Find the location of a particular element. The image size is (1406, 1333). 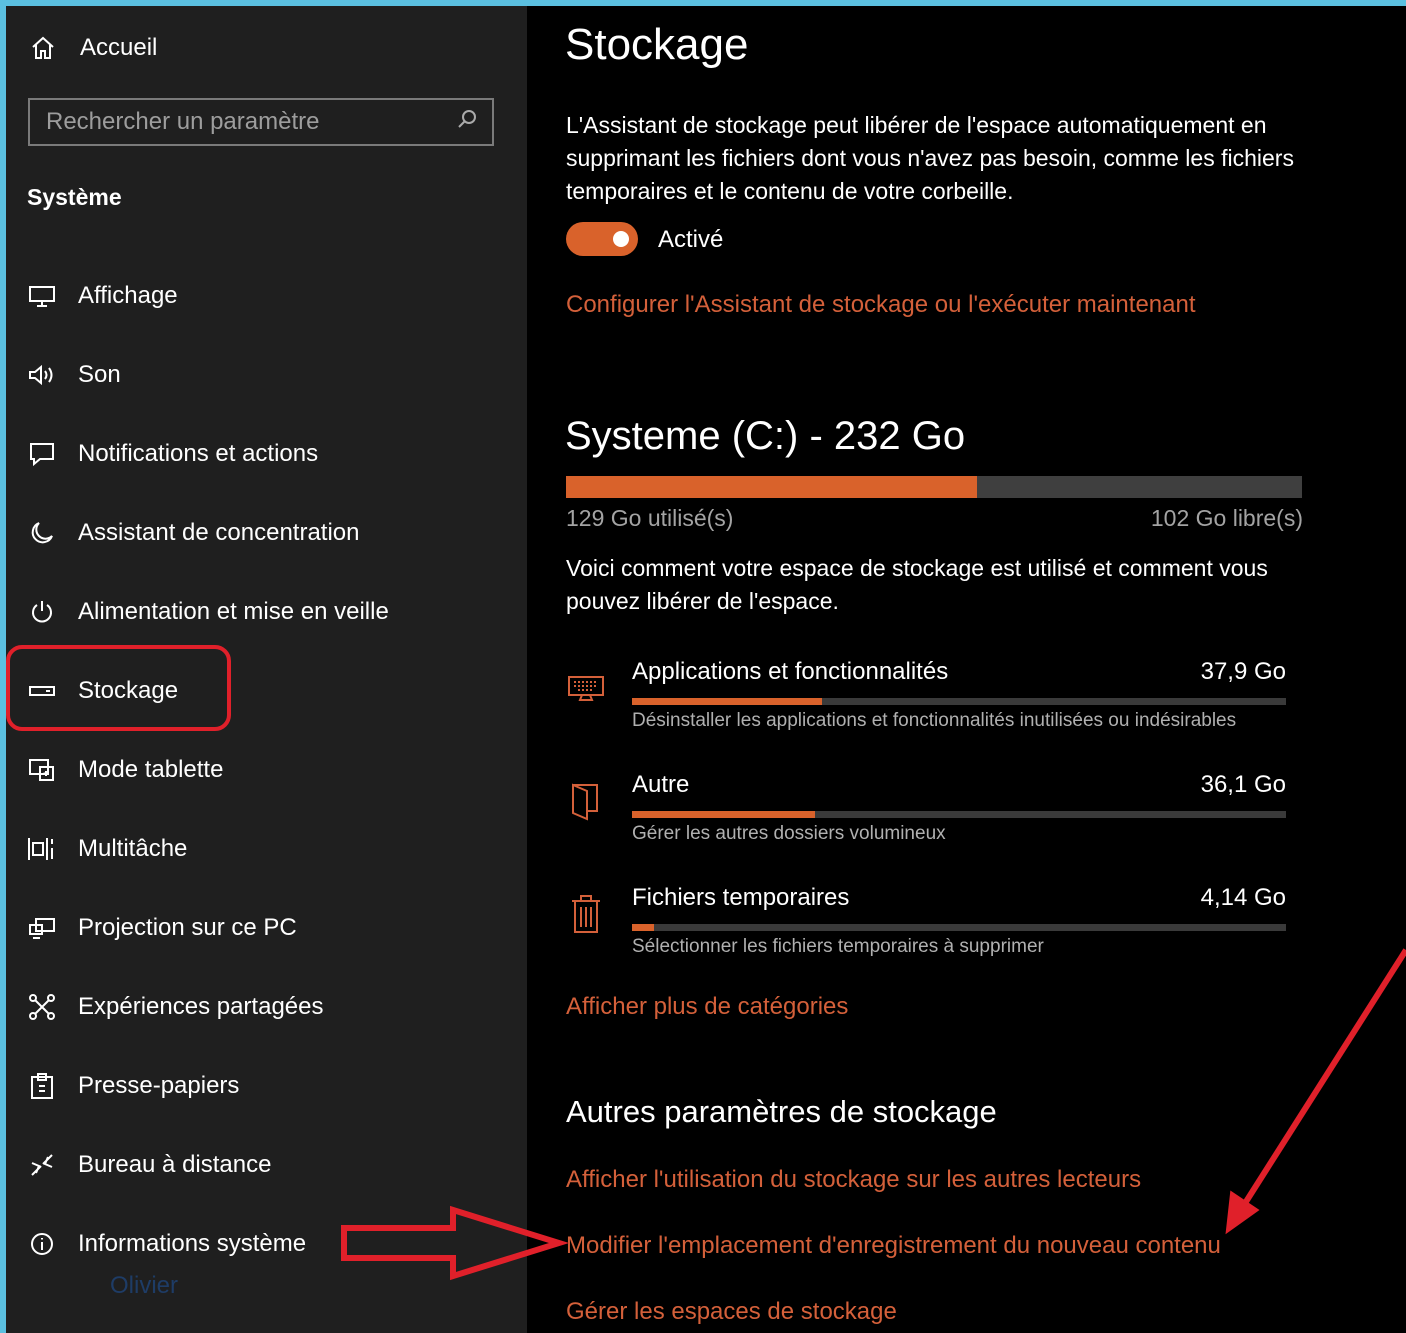

sidebar-item-label: Assistant de concentration is located at coordinates (219, 532).